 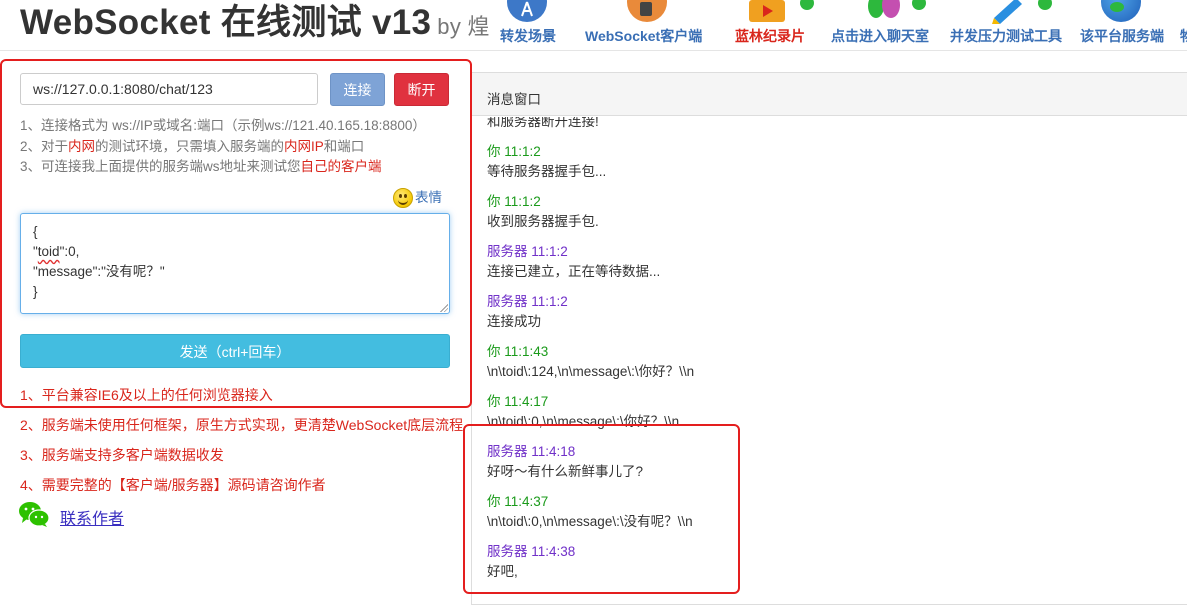 I want to click on chatroom-icon, so click(x=885, y=12).